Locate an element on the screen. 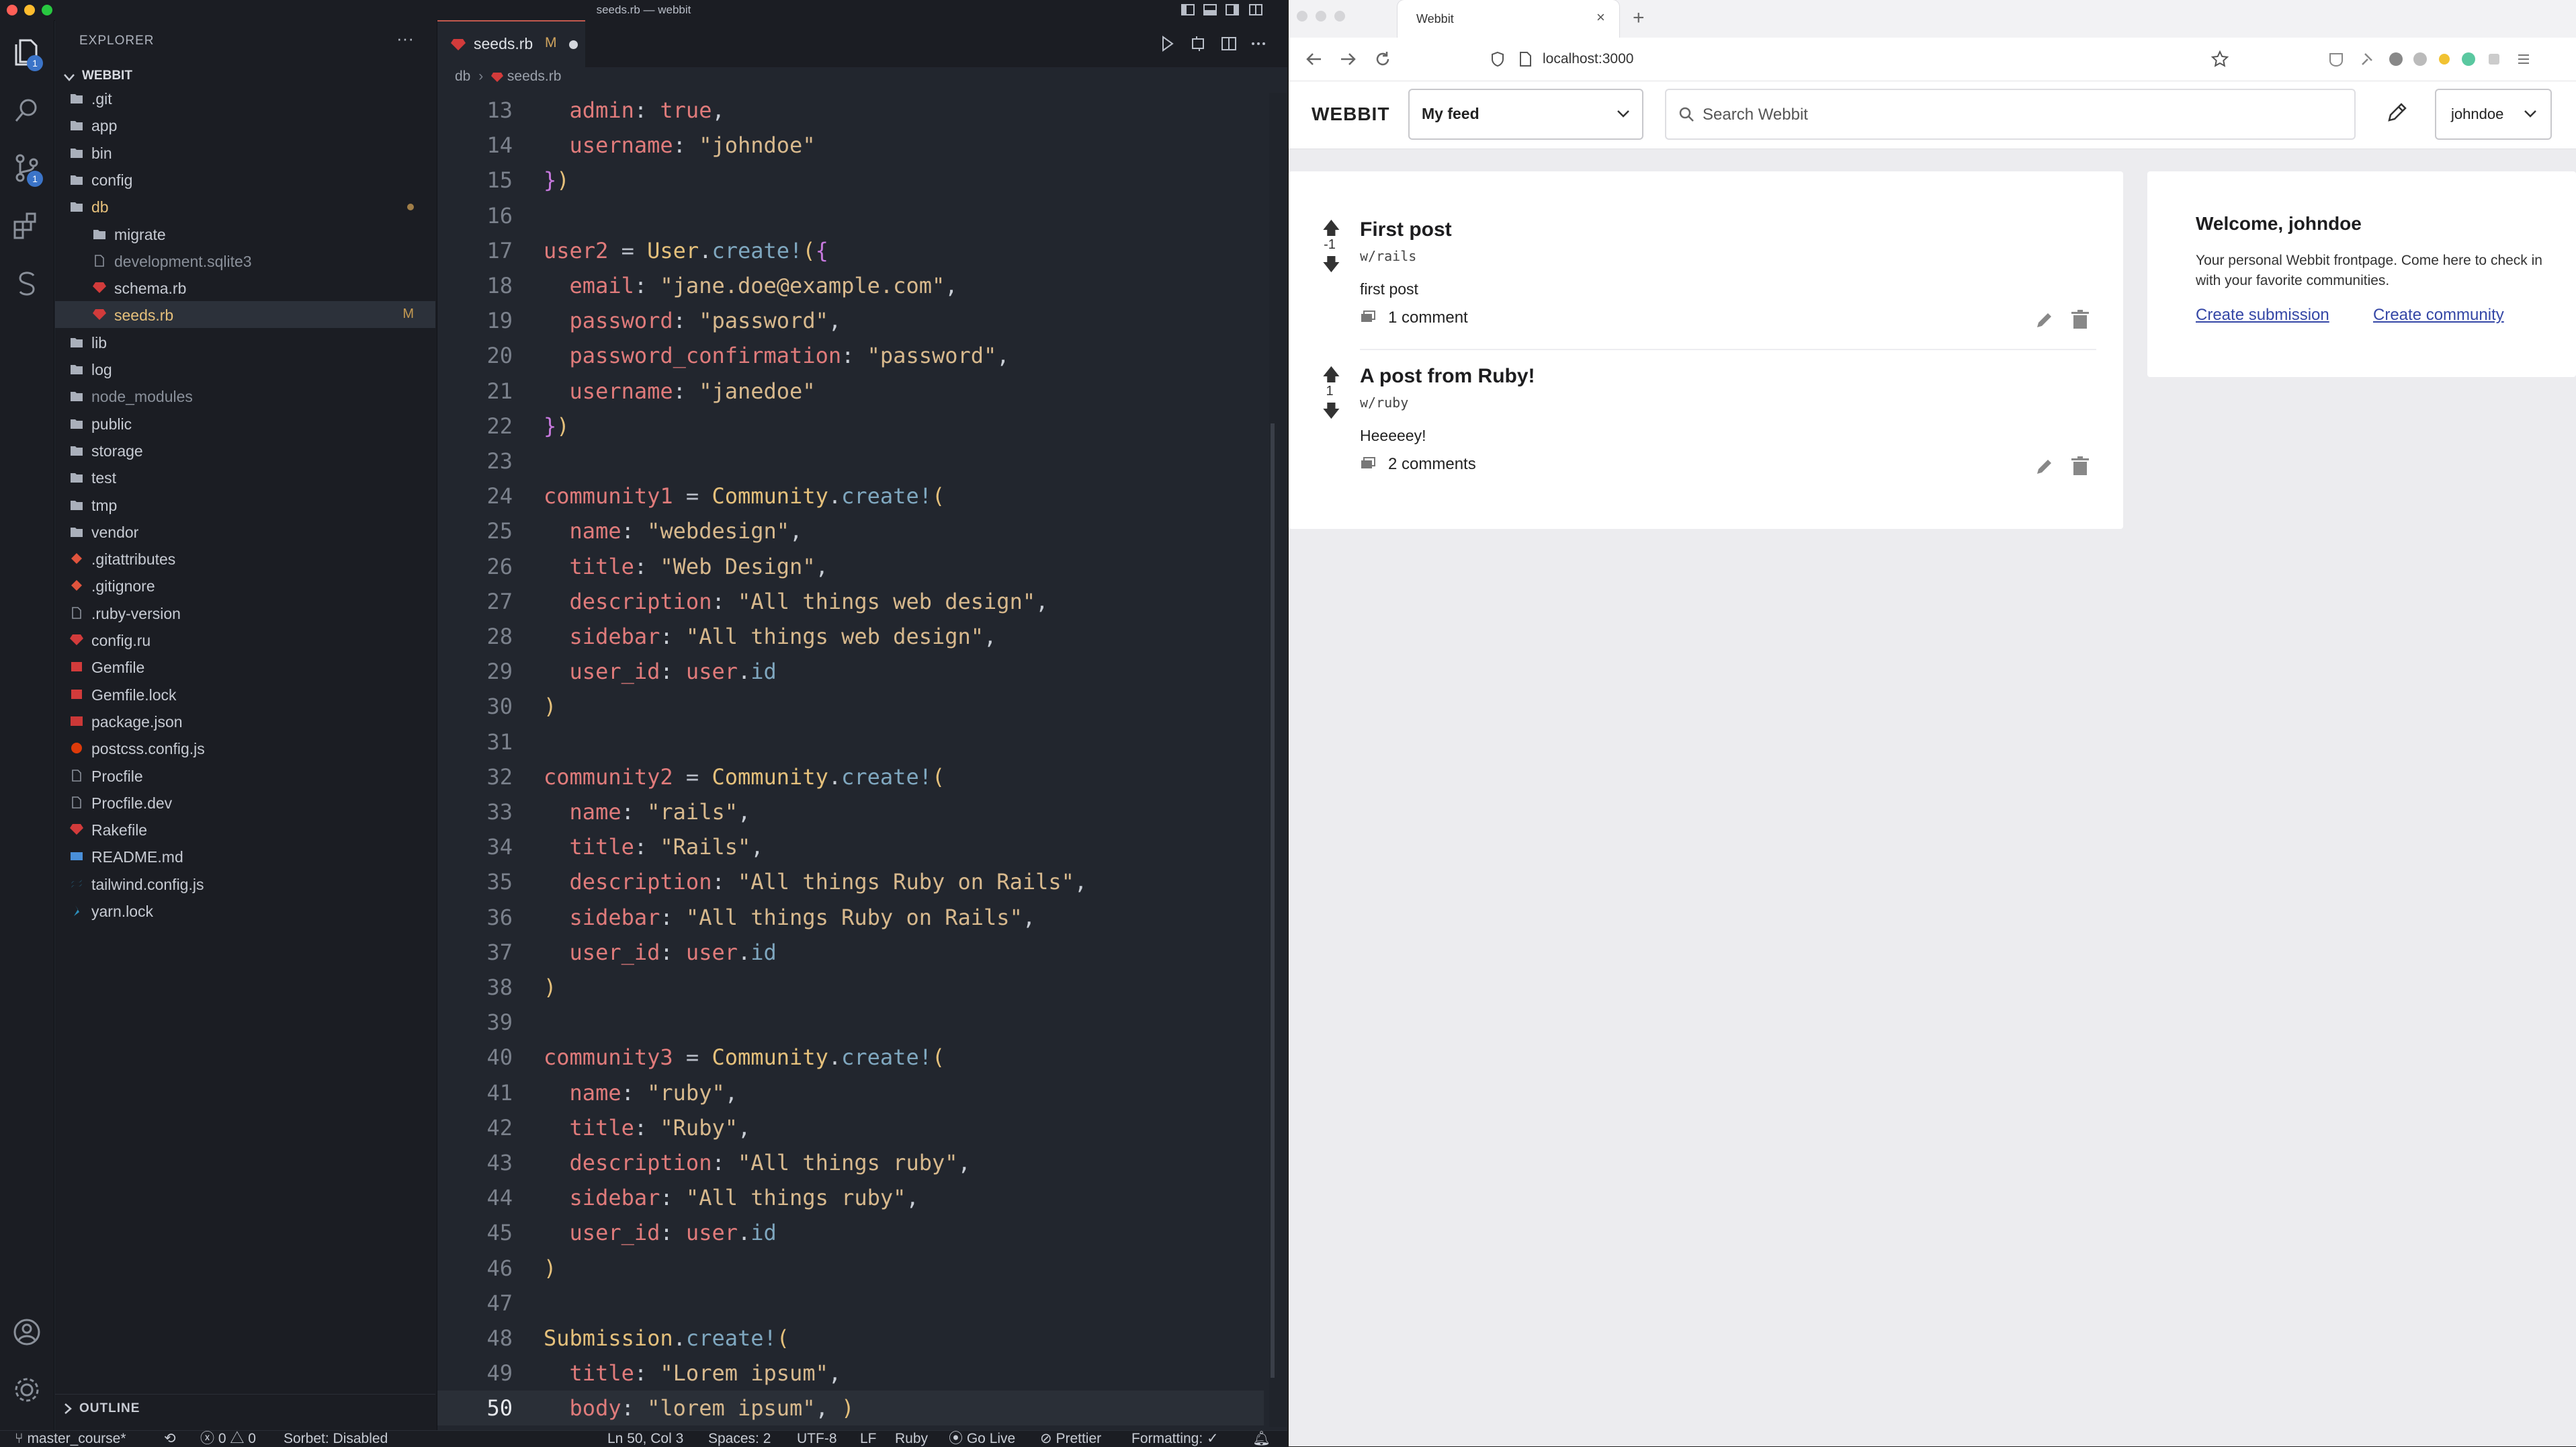 The image size is (2576, 1447). post-comments-link: 1 comment is located at coordinates (1428, 317).